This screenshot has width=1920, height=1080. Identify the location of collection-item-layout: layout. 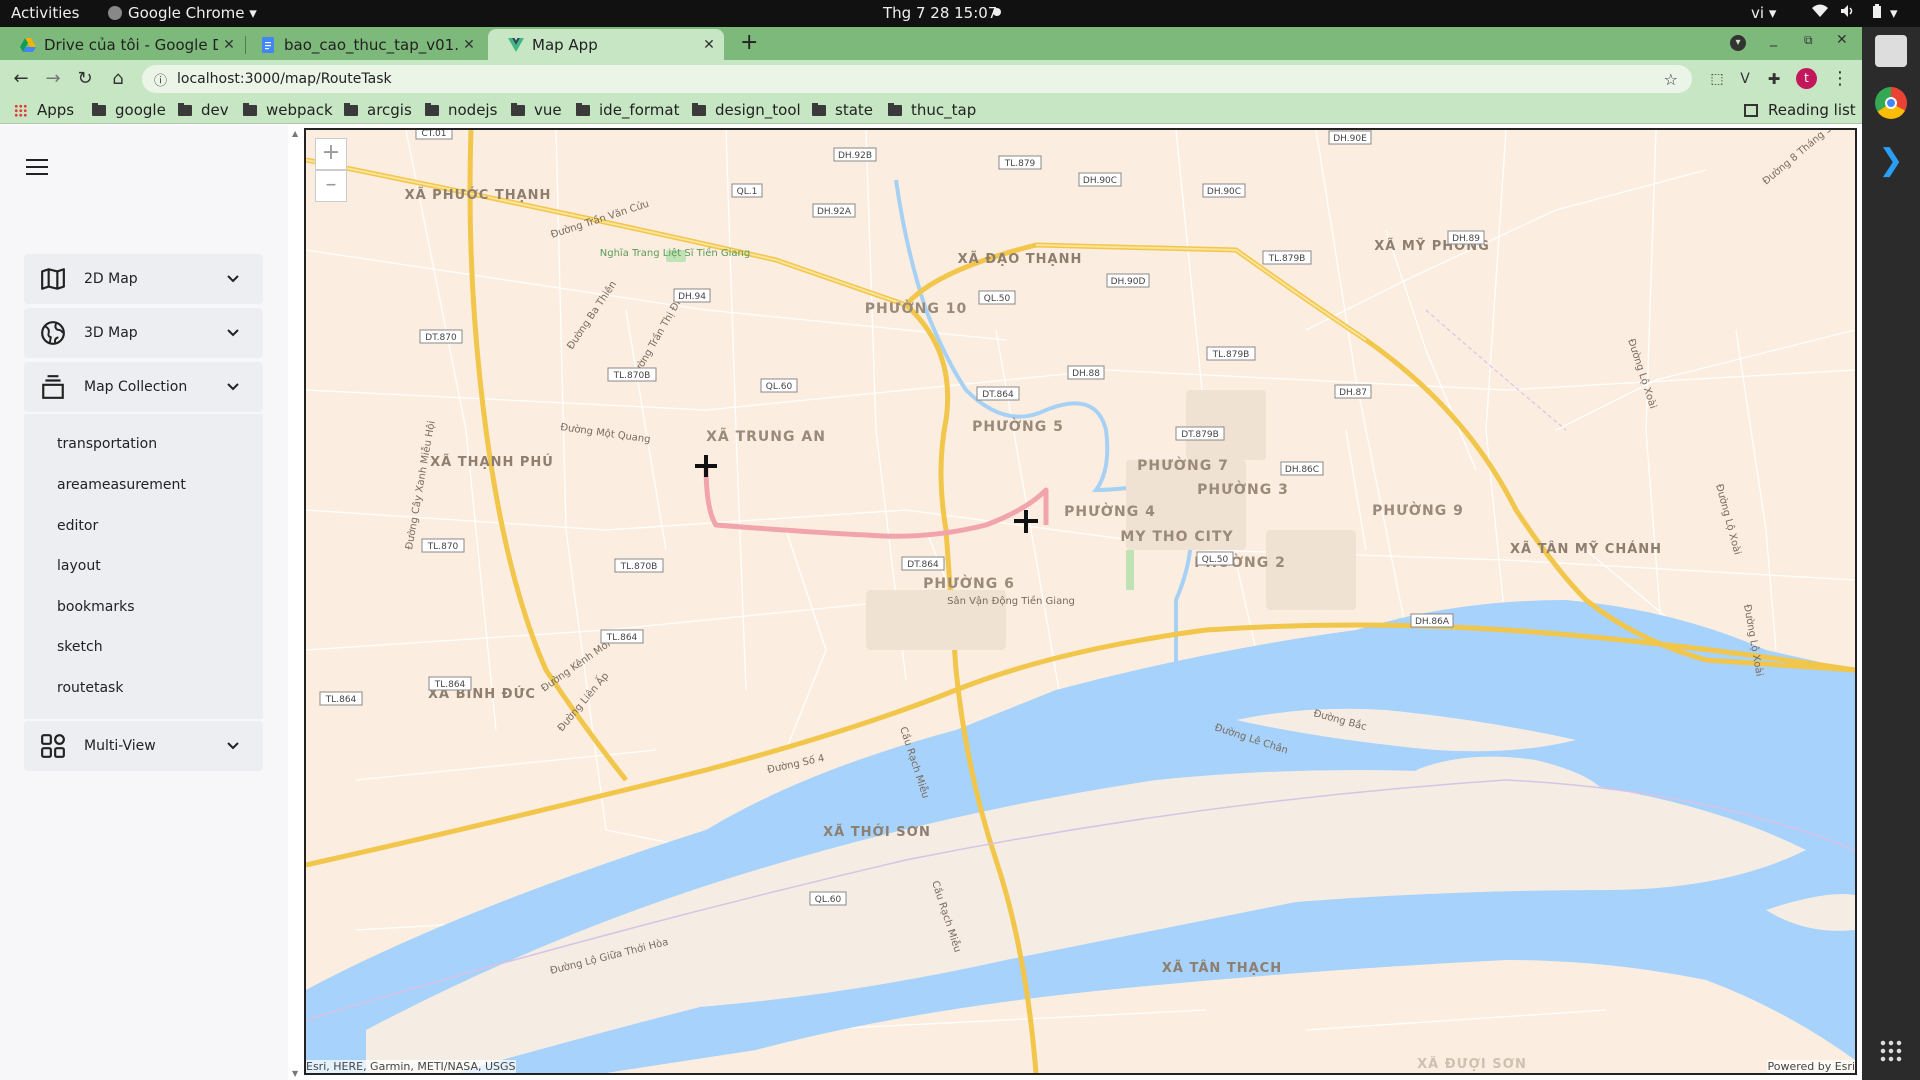
(79, 566).